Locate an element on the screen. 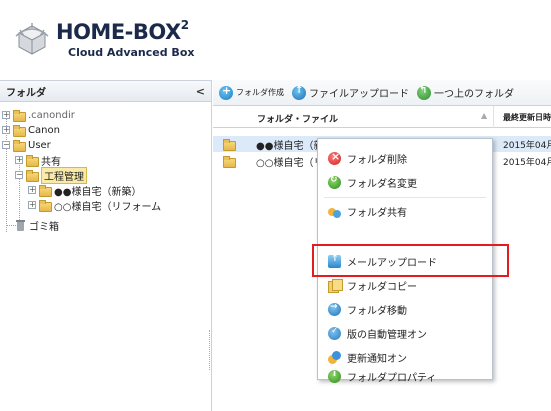  auto-version-icon is located at coordinates (334, 333).